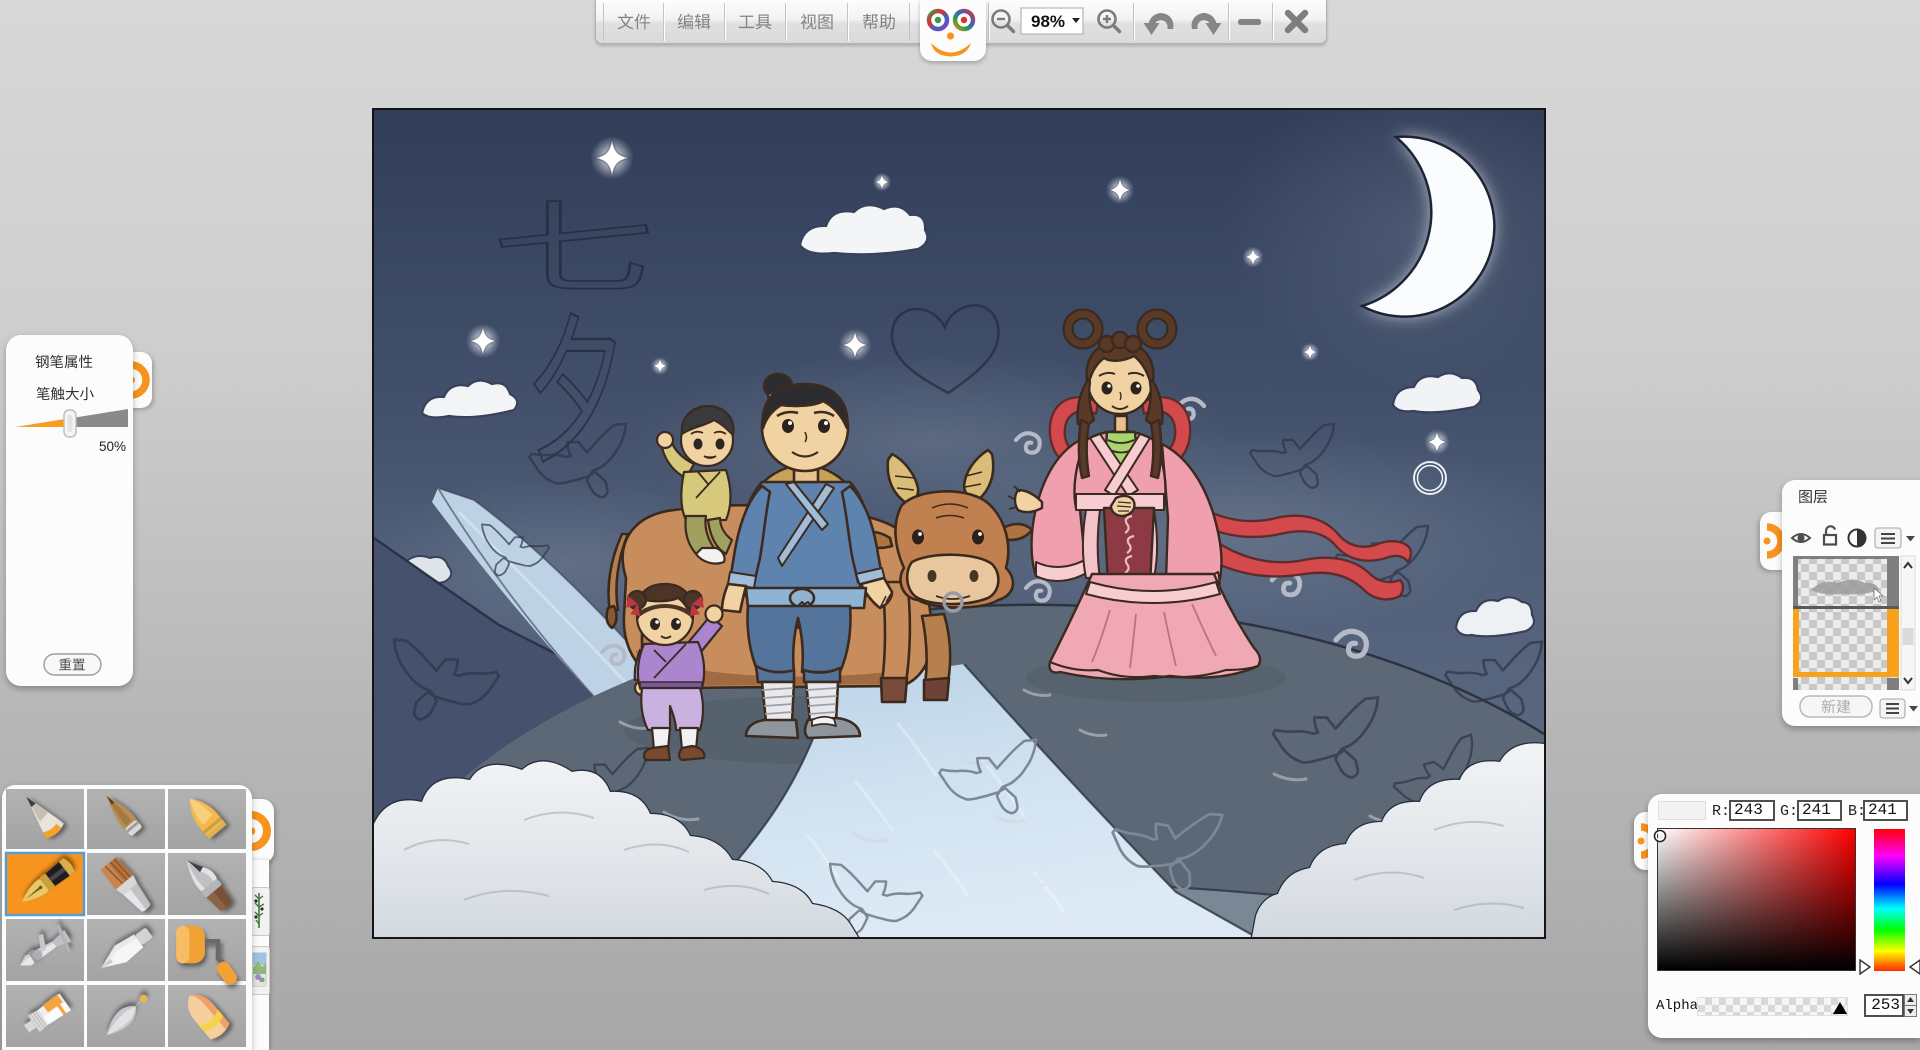  Describe the element at coordinates (112, 446) in the screenshot. I see `svg-text: 50%` at that location.